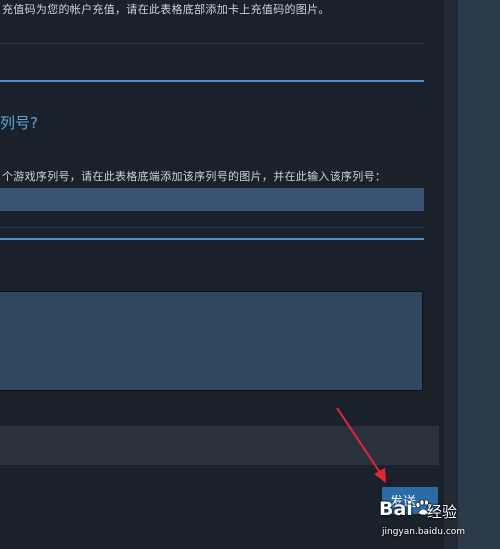  Describe the element at coordinates (19, 123) in the screenshot. I see `section-title: 列号?` at that location.